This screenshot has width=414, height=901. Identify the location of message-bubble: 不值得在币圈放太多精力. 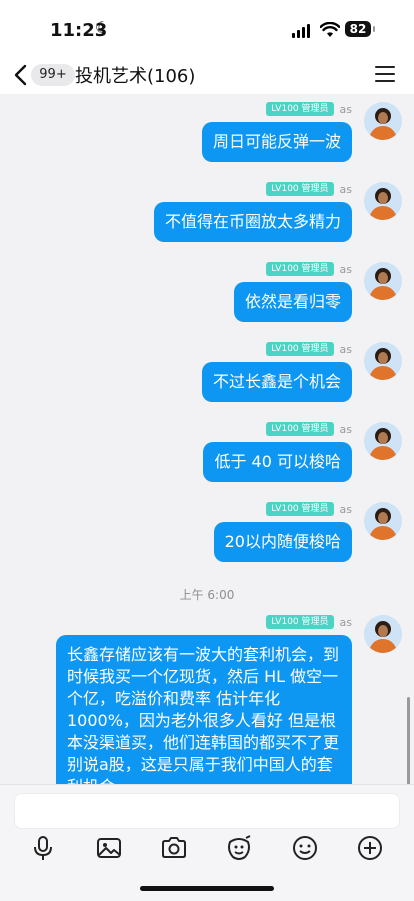
(252, 222).